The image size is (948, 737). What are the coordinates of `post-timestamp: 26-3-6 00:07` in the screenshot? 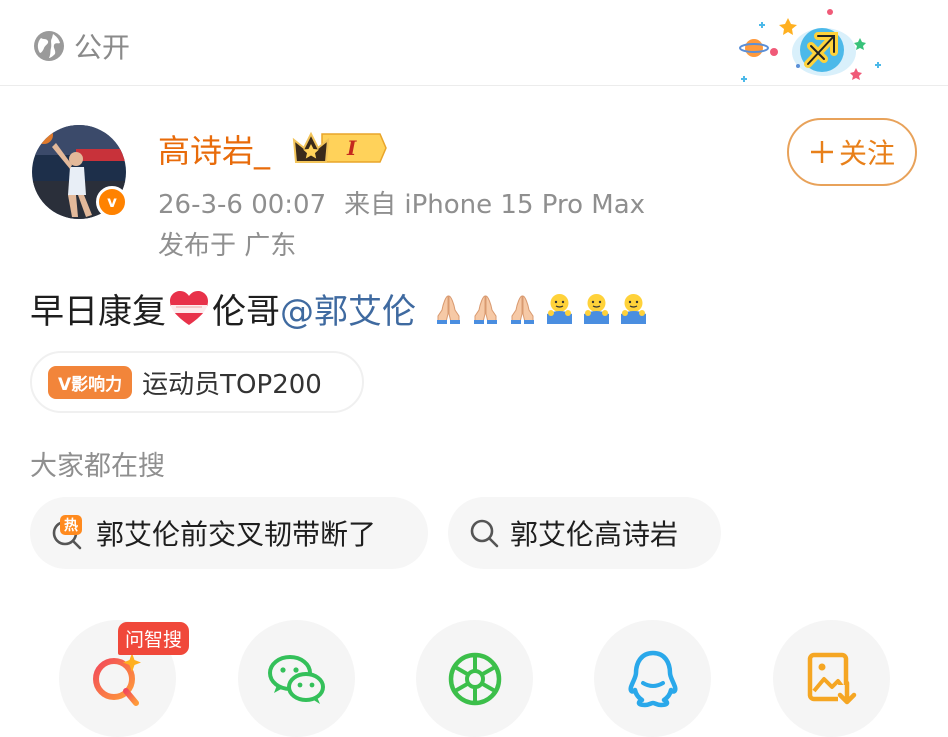 It's located at (242, 205).